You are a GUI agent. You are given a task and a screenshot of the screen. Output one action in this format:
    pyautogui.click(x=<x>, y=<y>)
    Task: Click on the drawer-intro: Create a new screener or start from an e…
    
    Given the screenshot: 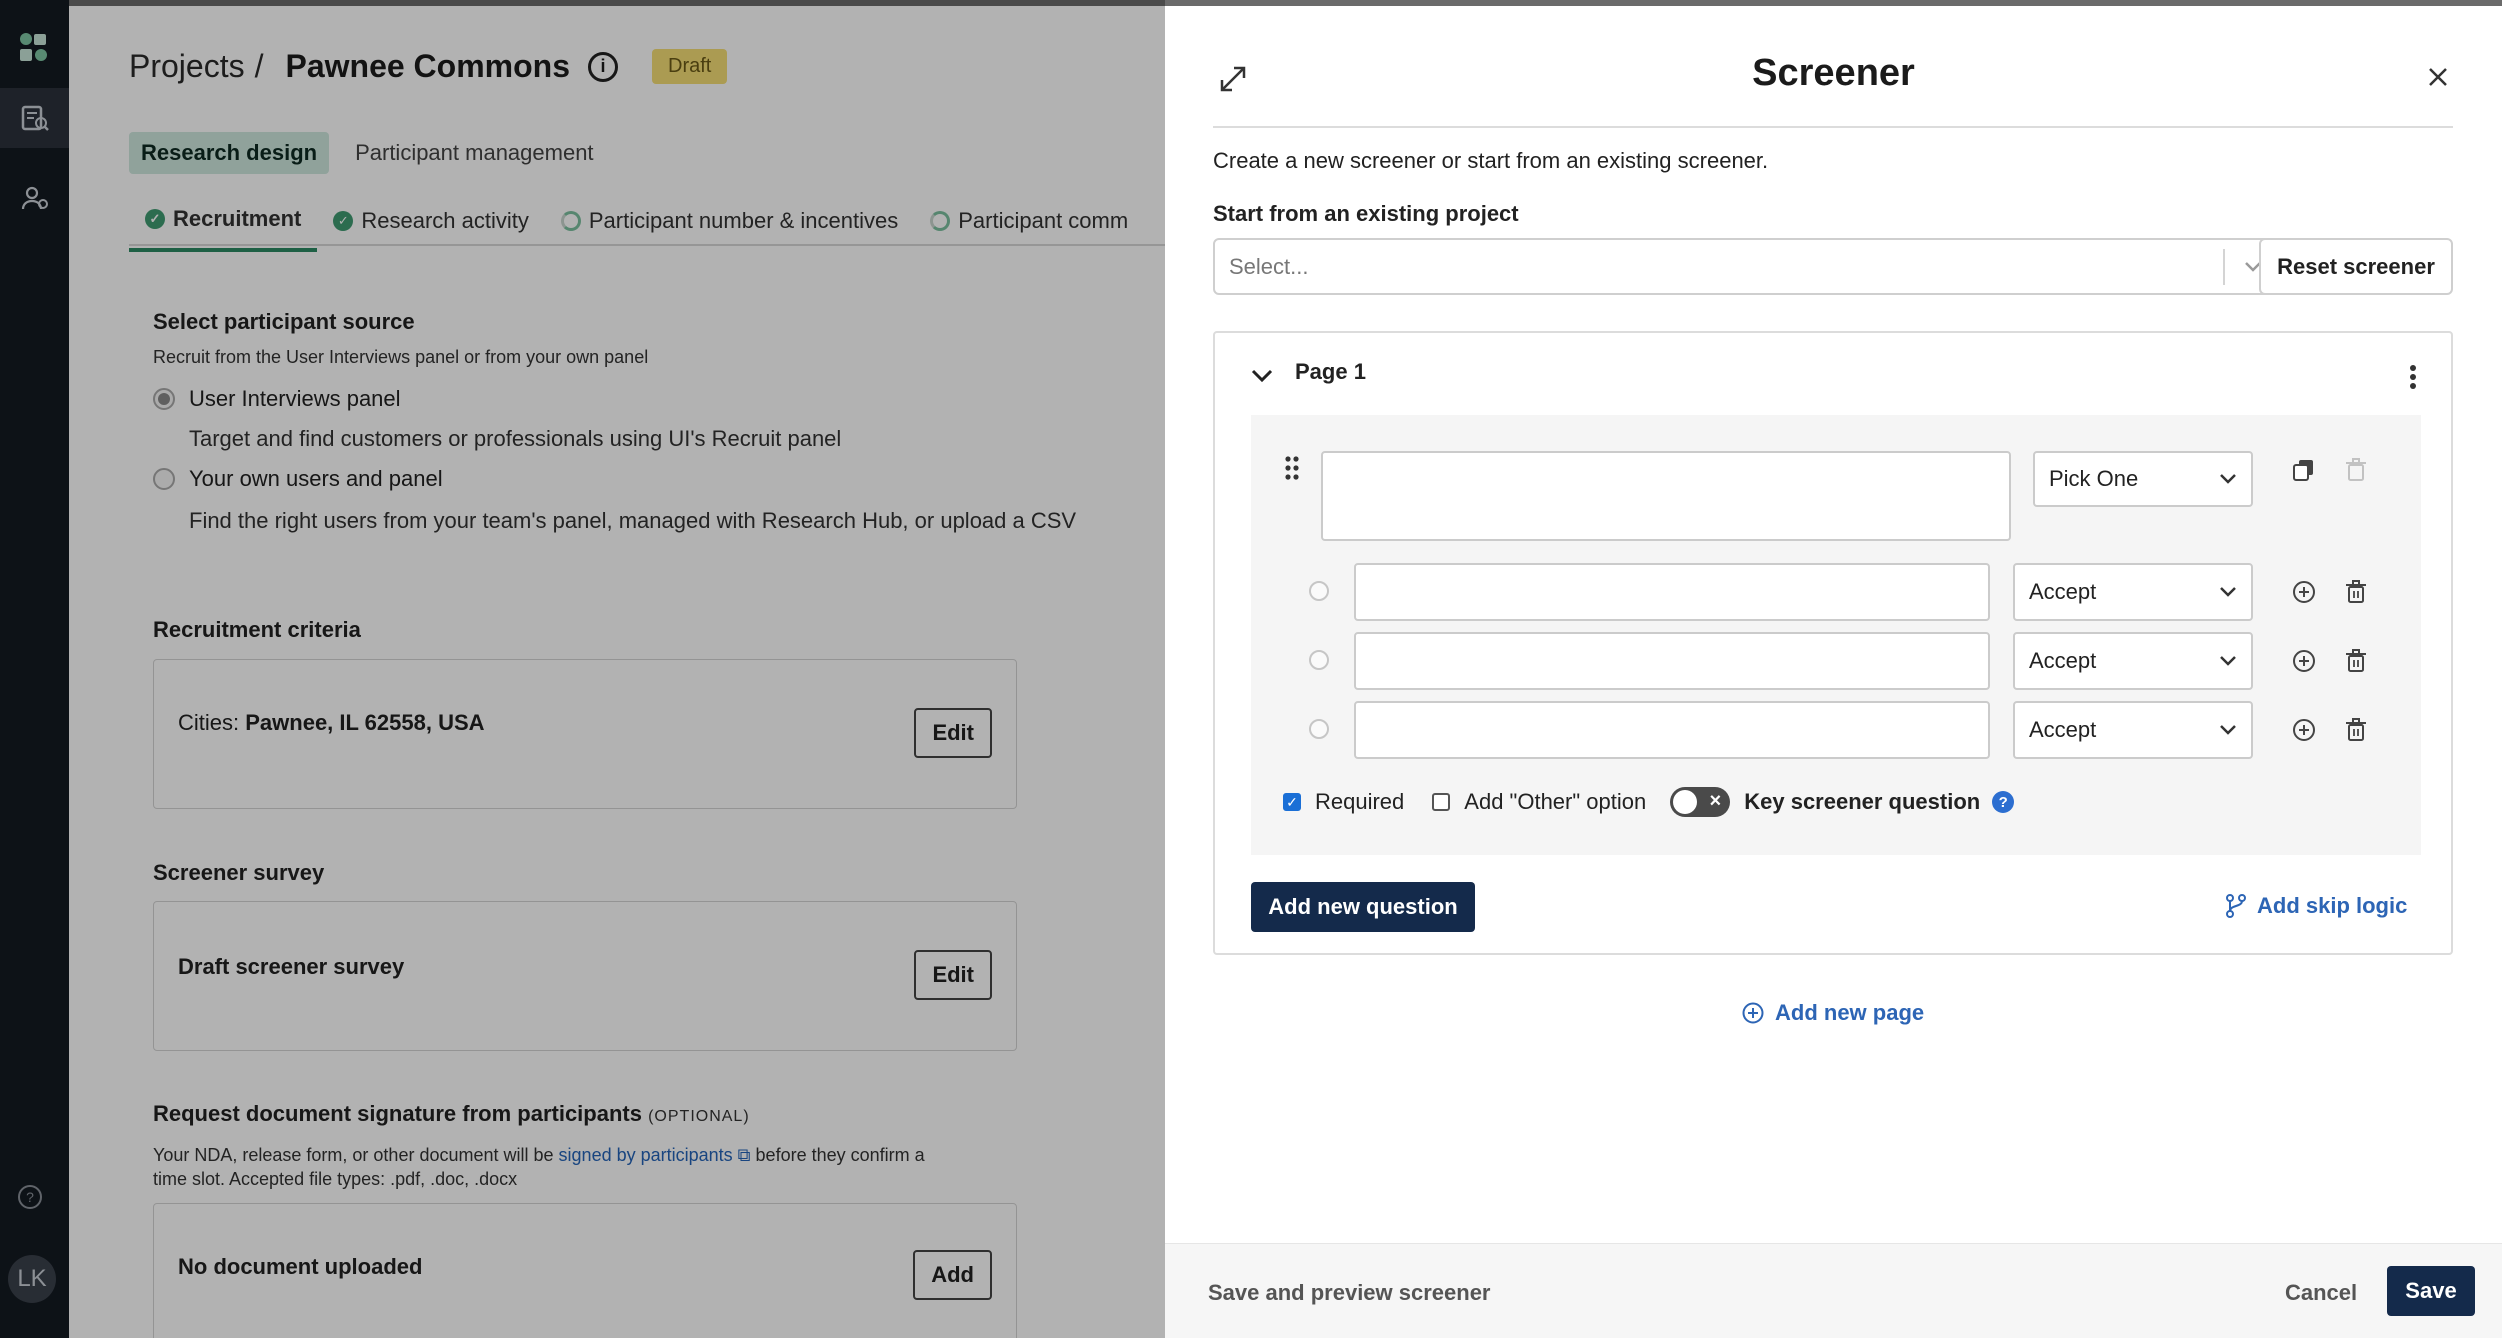 What is the action you would take?
    pyautogui.click(x=1491, y=160)
    